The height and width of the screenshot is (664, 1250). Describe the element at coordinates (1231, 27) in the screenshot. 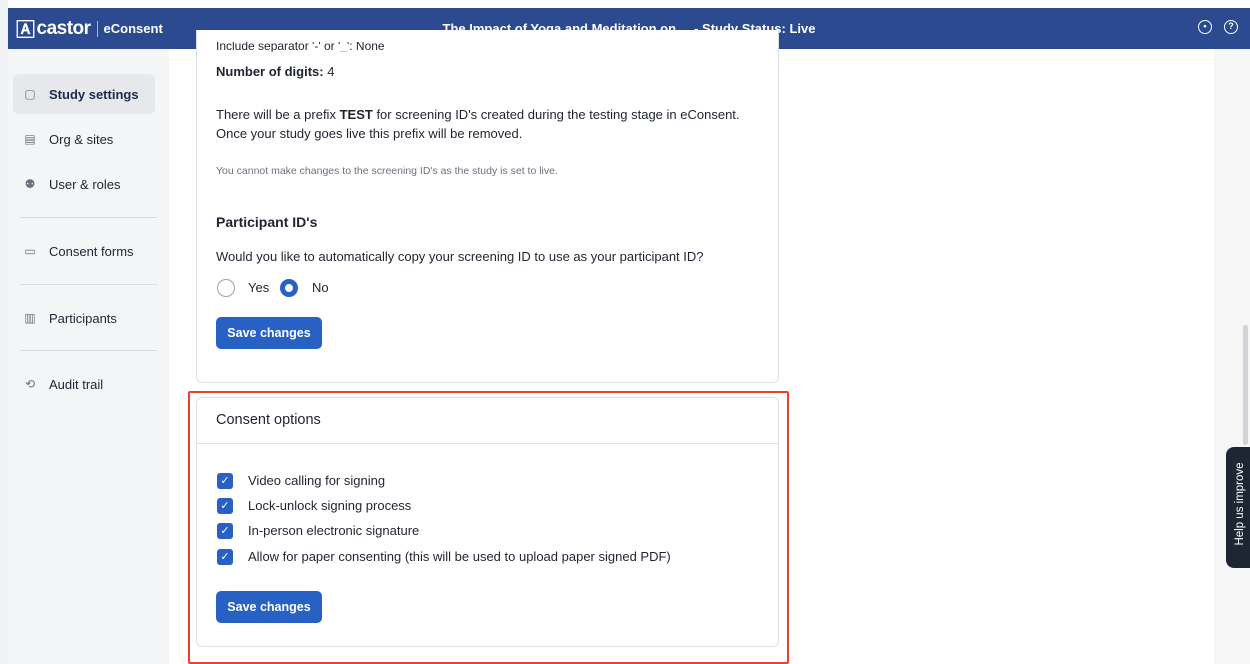

I see `help-circle-icon: ?` at that location.